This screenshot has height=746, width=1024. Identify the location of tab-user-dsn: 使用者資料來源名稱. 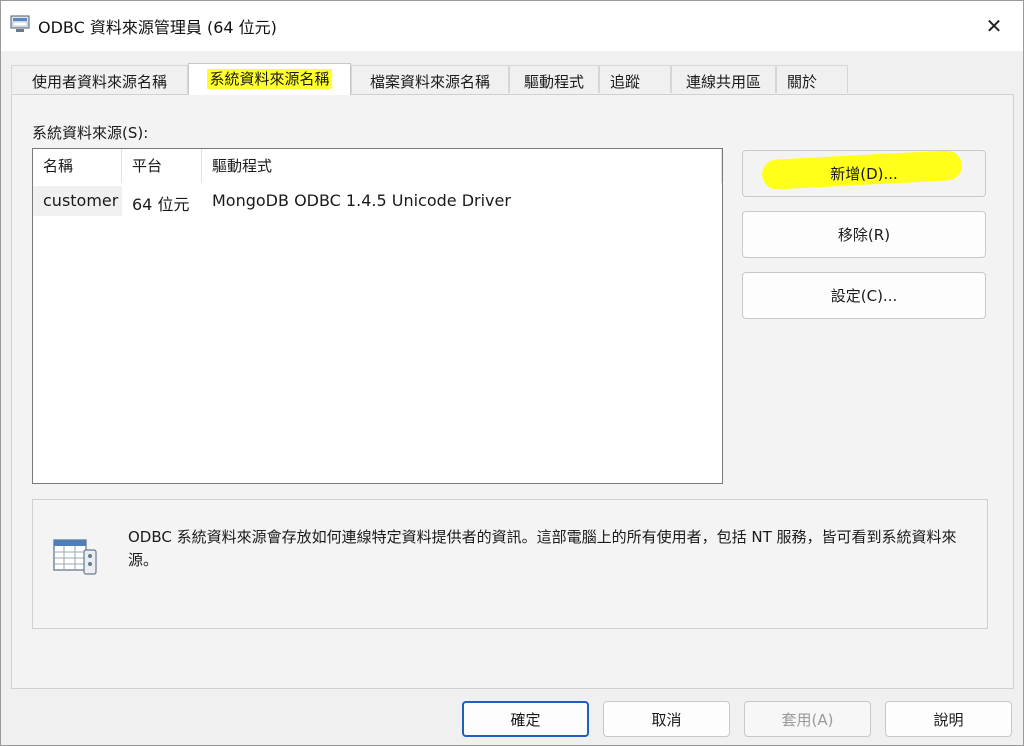
(99, 79).